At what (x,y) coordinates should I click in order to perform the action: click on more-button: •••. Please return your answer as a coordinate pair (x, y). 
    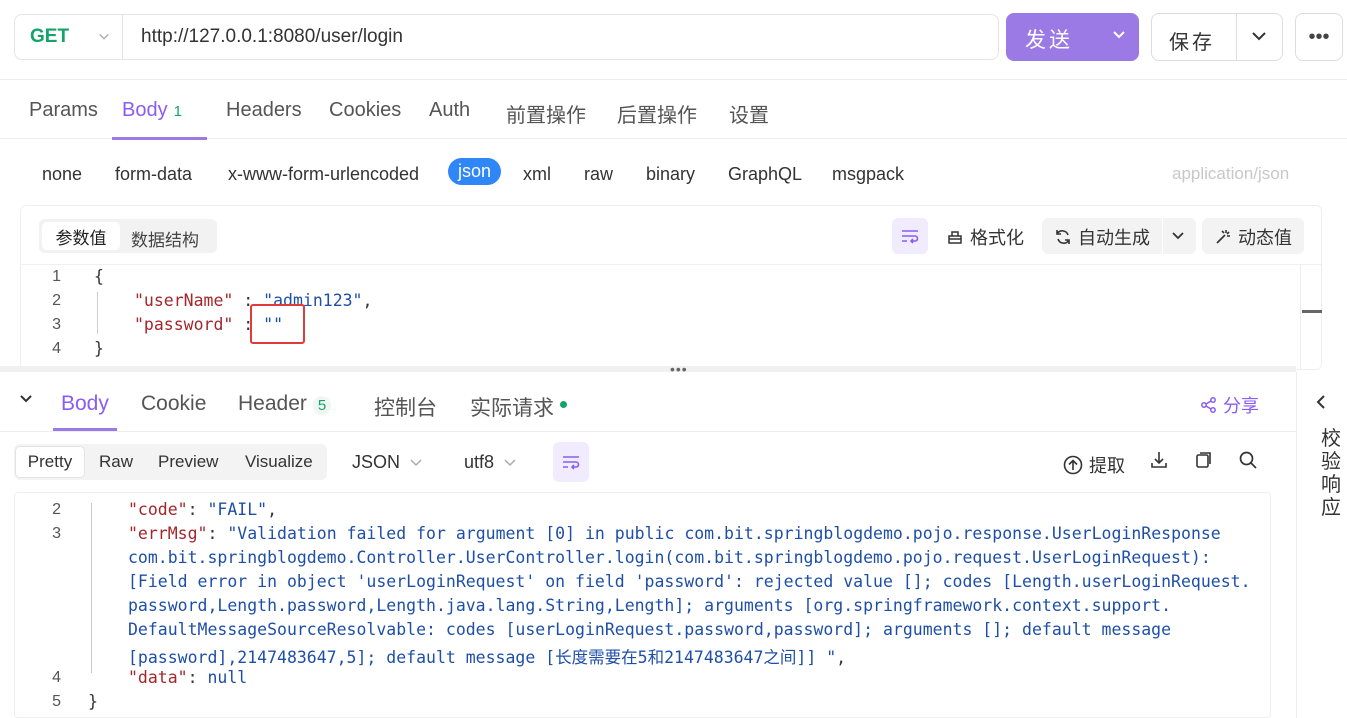
    Looking at the image, I should click on (1319, 37).